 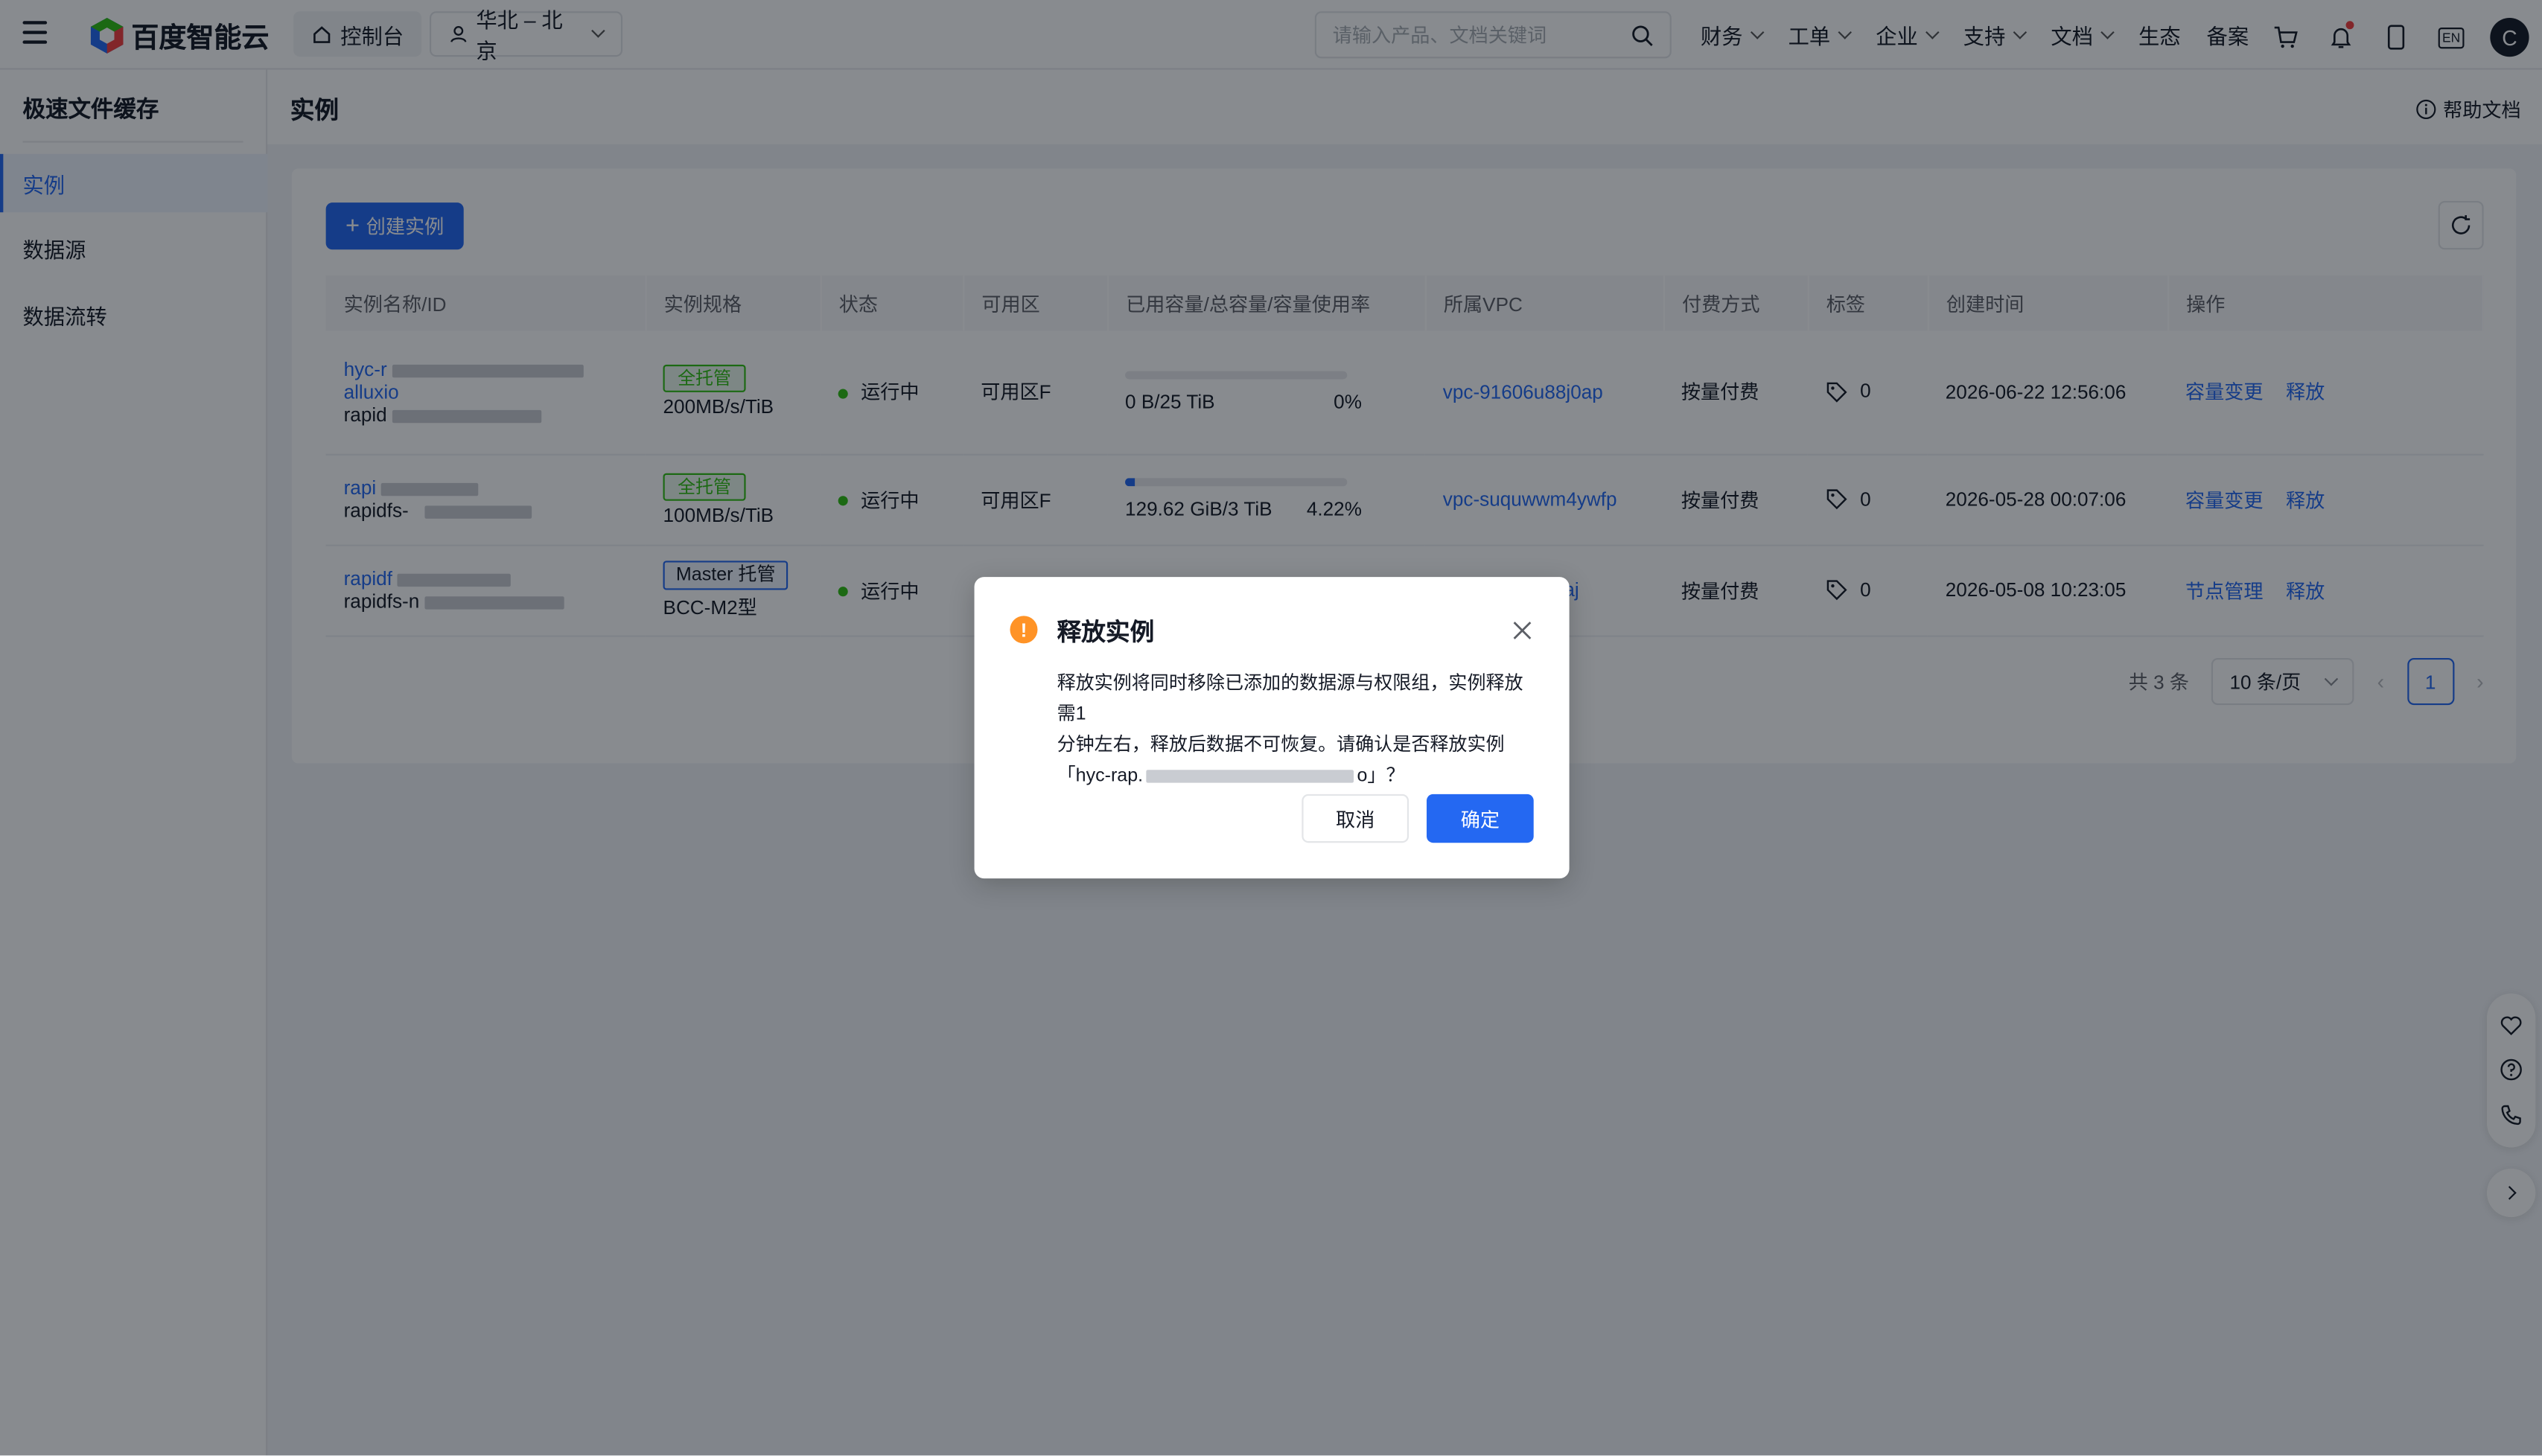 I want to click on dialog-line: 「hyc-rap., so click(x=1100, y=776).